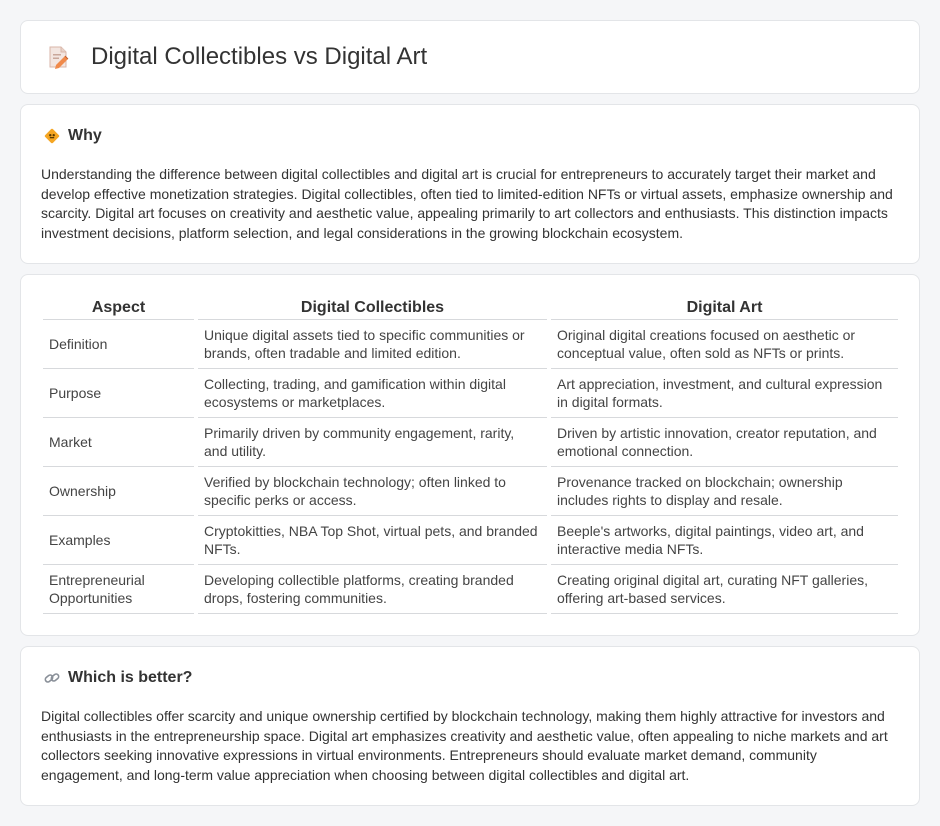 This screenshot has height=826, width=940. What do you see at coordinates (130, 677) in the screenshot?
I see `better-title: Which is better?` at bounding box center [130, 677].